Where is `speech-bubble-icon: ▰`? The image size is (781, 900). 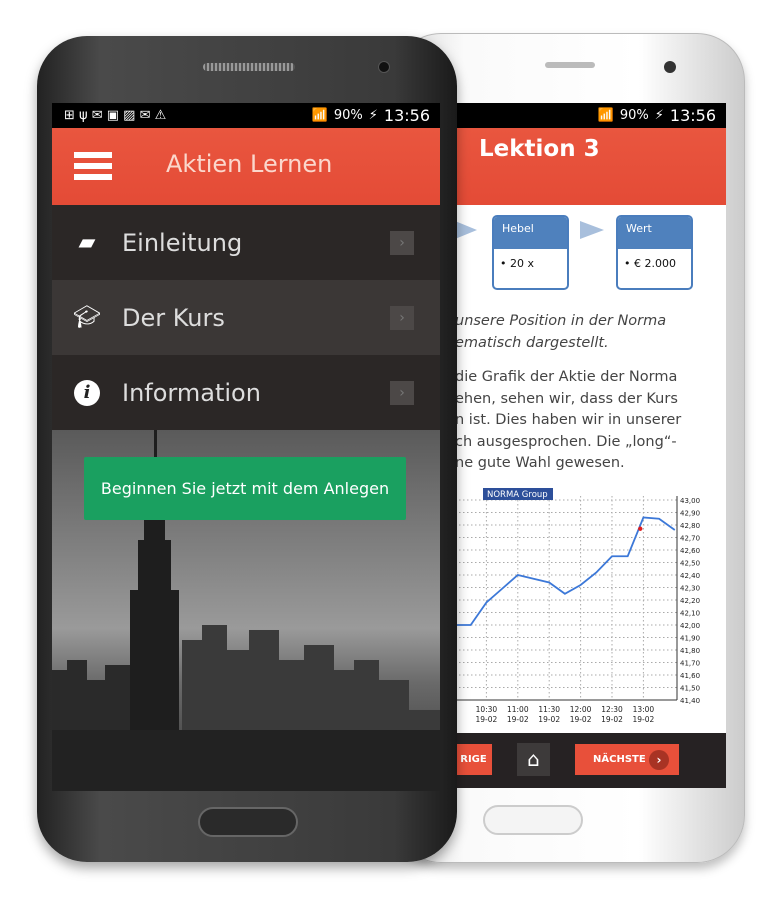
speech-bubble-icon: ▰ is located at coordinates (87, 242).